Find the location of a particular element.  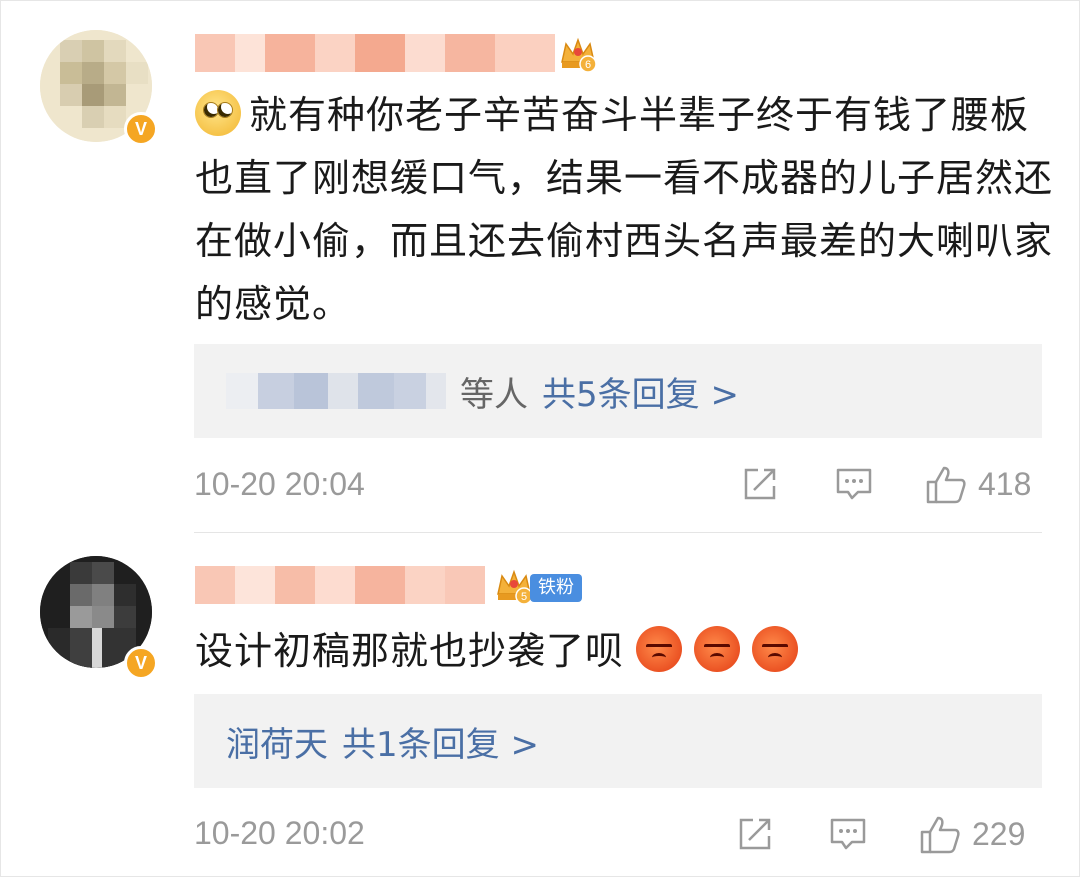

like-button: 418 is located at coordinates (977, 484).